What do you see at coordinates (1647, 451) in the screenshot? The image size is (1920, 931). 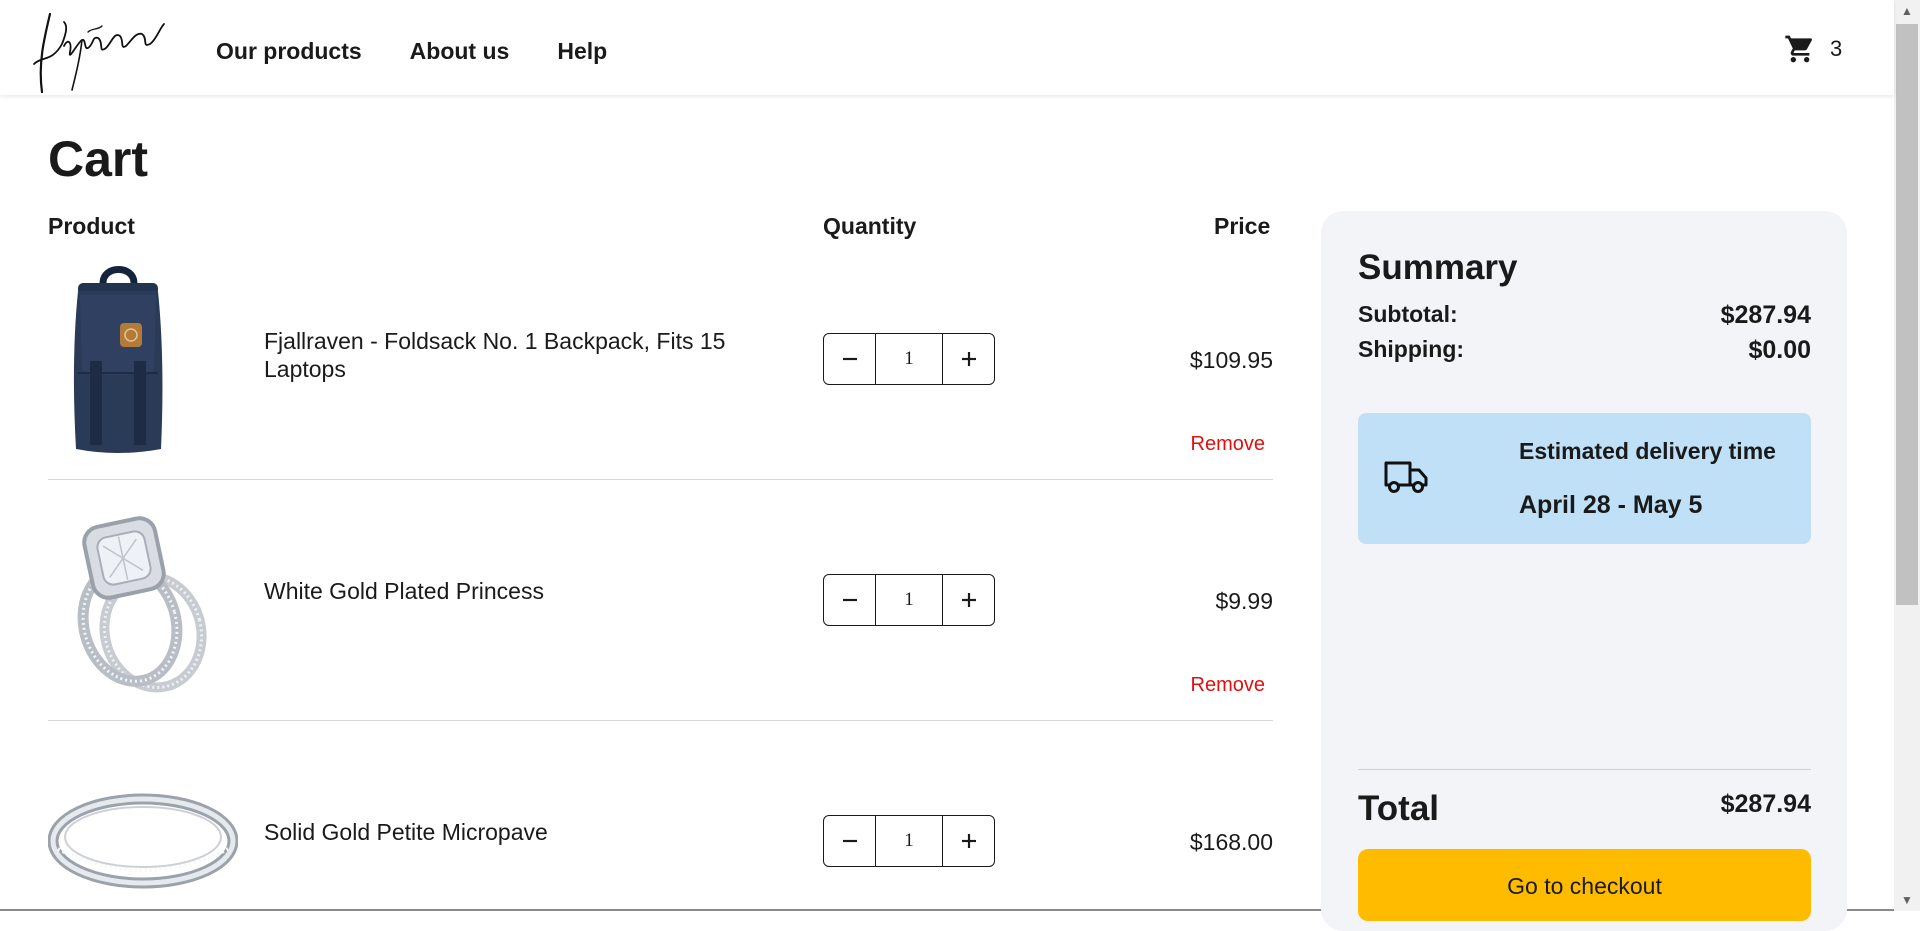 I see `delivery-label: Estimated delivery time` at bounding box center [1647, 451].